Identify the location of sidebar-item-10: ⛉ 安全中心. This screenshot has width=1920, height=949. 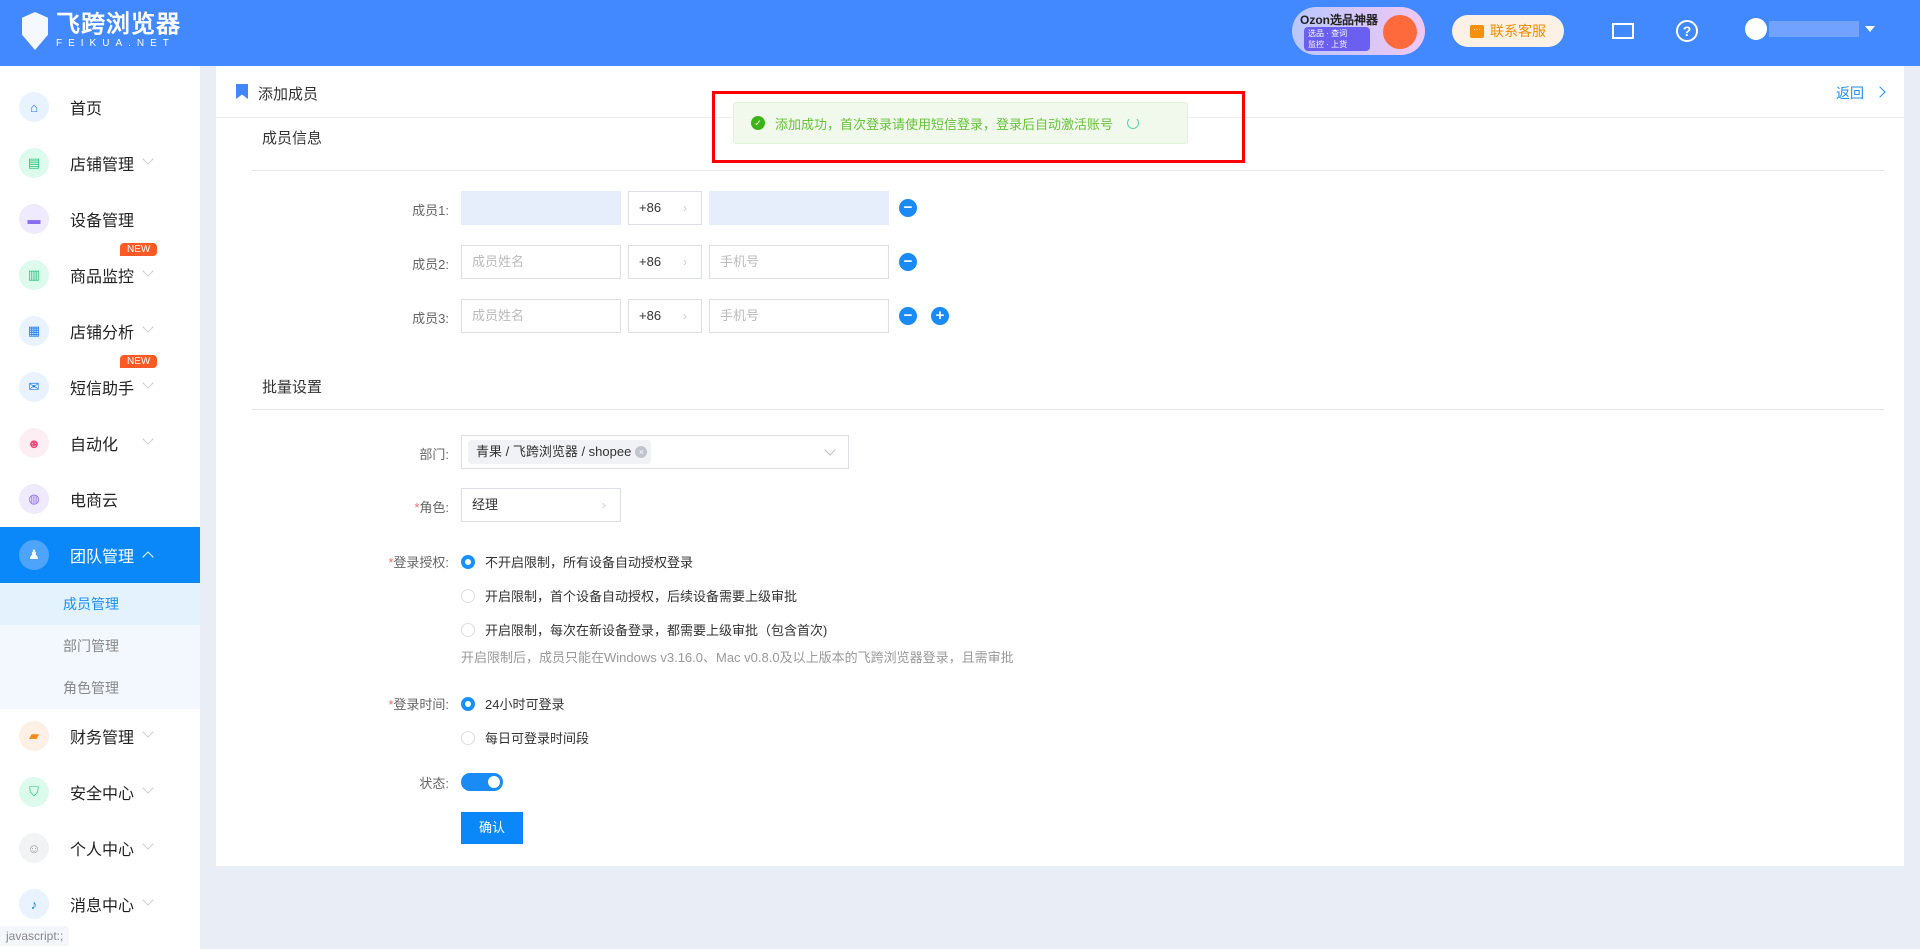
(100, 792).